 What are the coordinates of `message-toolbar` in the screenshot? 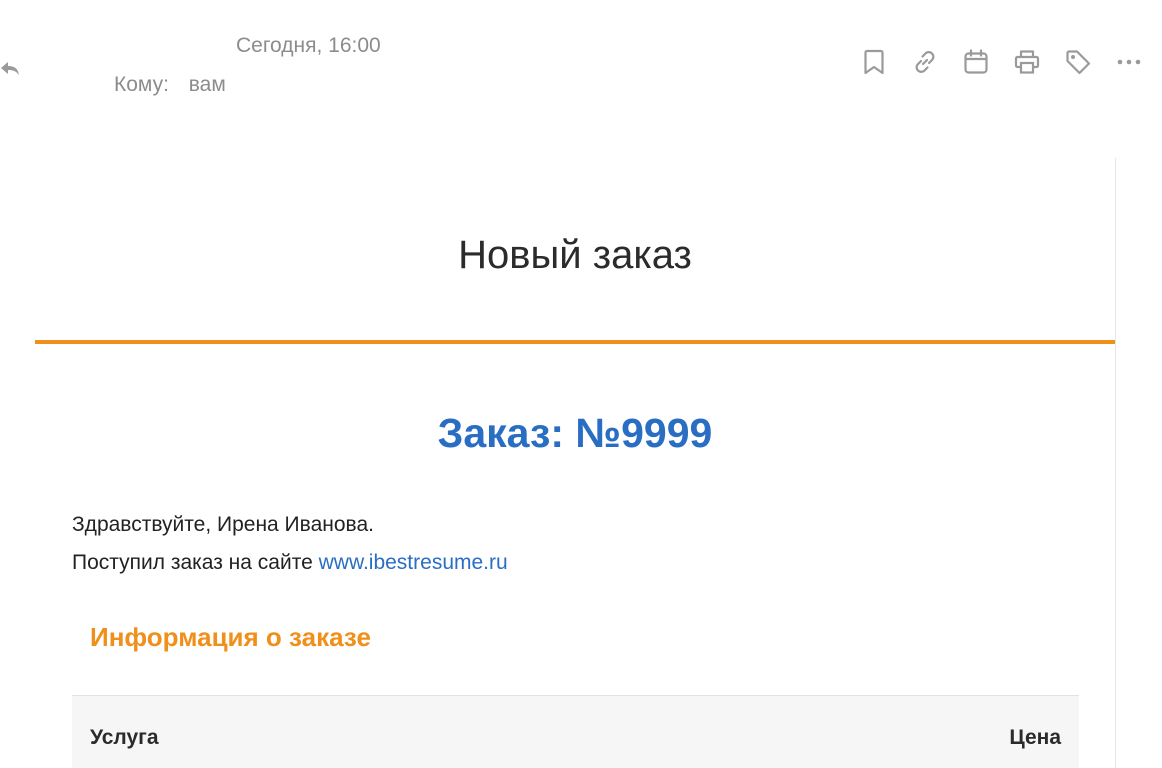 It's located at (1001, 62).